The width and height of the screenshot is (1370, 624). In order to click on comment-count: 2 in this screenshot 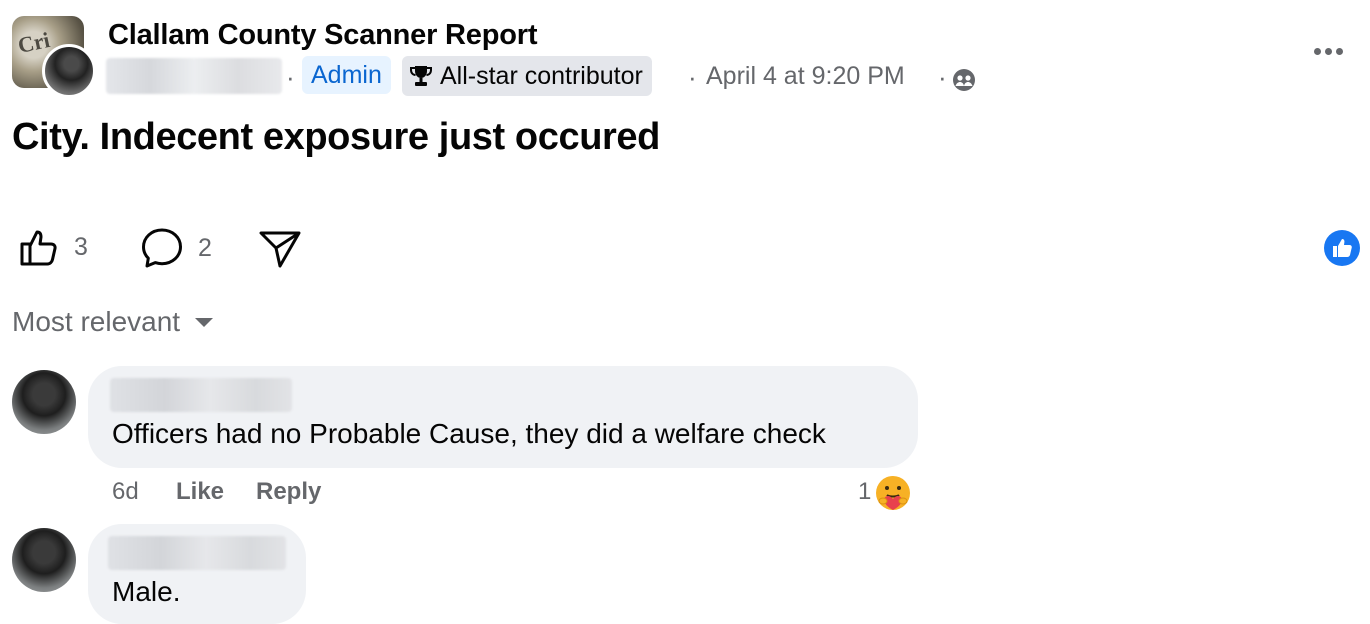, I will do `click(205, 247)`.